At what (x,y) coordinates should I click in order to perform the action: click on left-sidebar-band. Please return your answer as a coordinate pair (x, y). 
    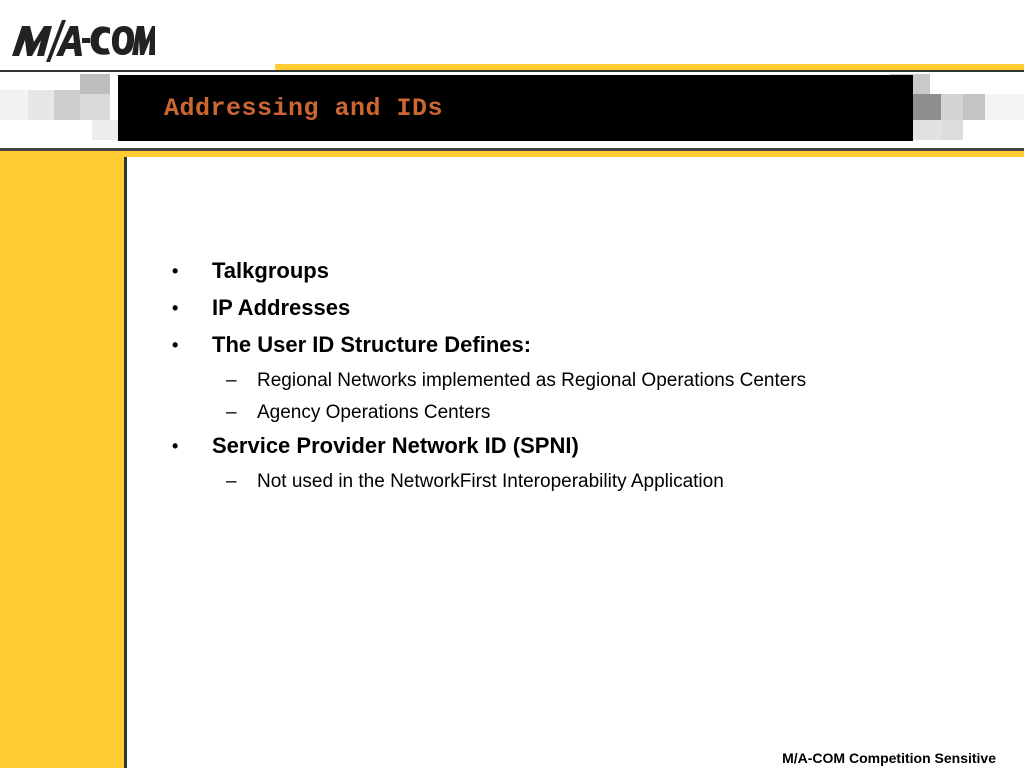
    Looking at the image, I should click on (63, 462).